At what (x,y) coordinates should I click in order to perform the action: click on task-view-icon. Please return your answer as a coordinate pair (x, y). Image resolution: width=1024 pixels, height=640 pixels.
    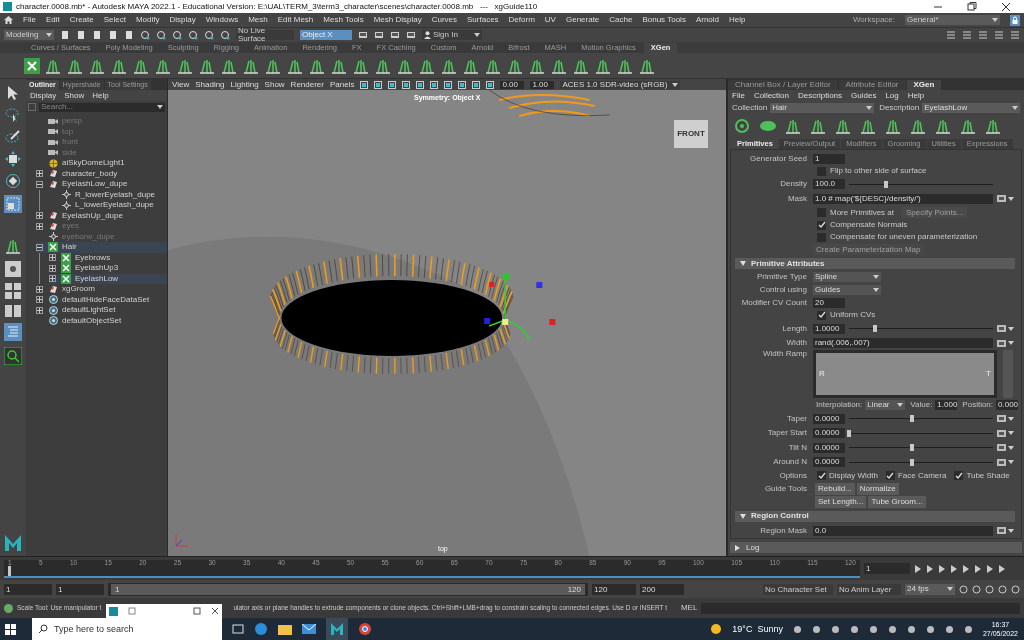
    Looking at the image, I should click on (238, 629).